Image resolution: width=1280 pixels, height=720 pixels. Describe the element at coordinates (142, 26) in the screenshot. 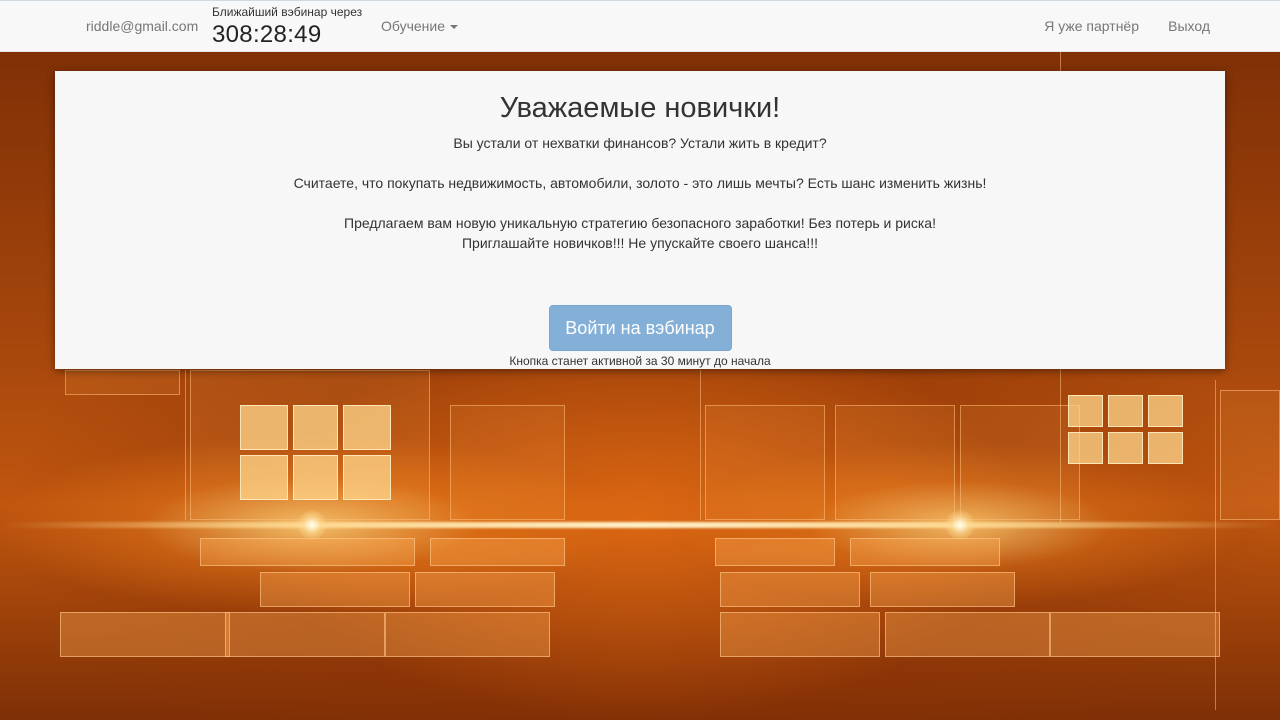

I see `user-email: riddle@gmail.com` at that location.